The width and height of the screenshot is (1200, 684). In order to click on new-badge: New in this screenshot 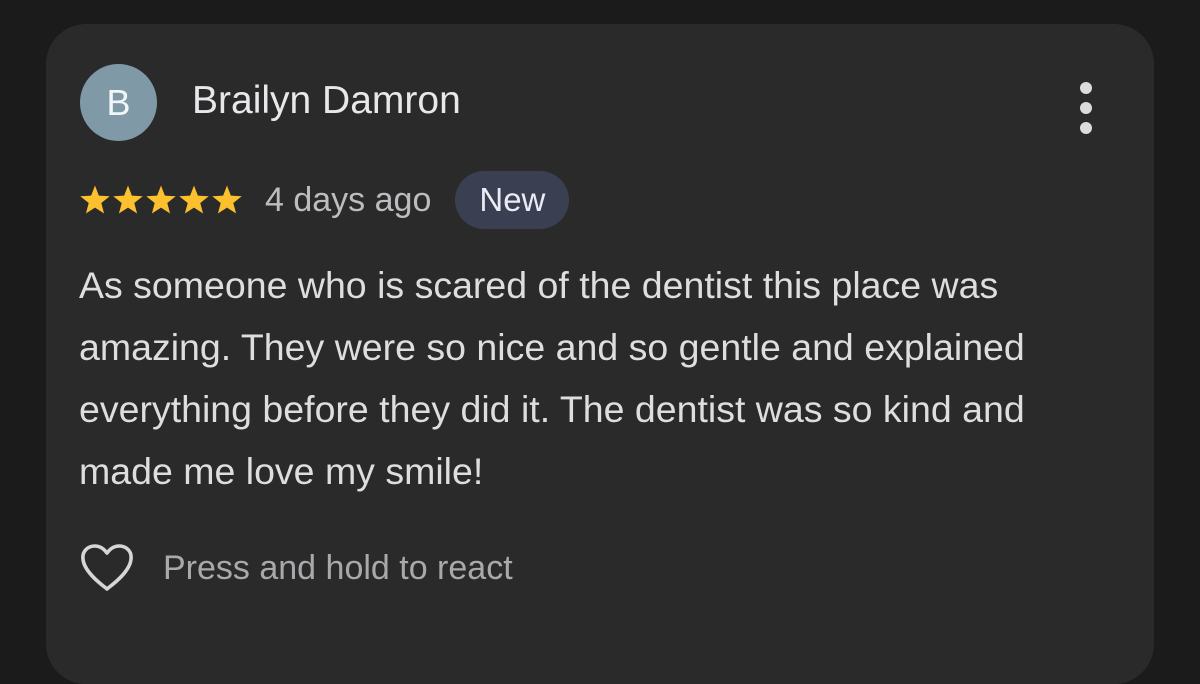, I will do `click(512, 200)`.